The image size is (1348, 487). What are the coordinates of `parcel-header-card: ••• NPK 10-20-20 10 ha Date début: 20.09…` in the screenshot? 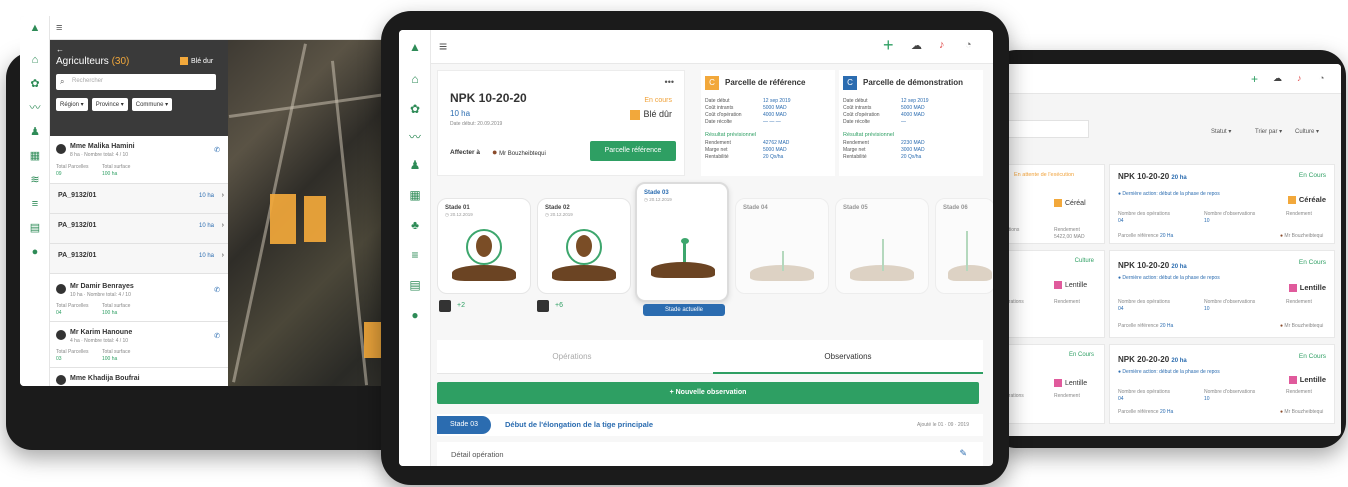 It's located at (561, 123).